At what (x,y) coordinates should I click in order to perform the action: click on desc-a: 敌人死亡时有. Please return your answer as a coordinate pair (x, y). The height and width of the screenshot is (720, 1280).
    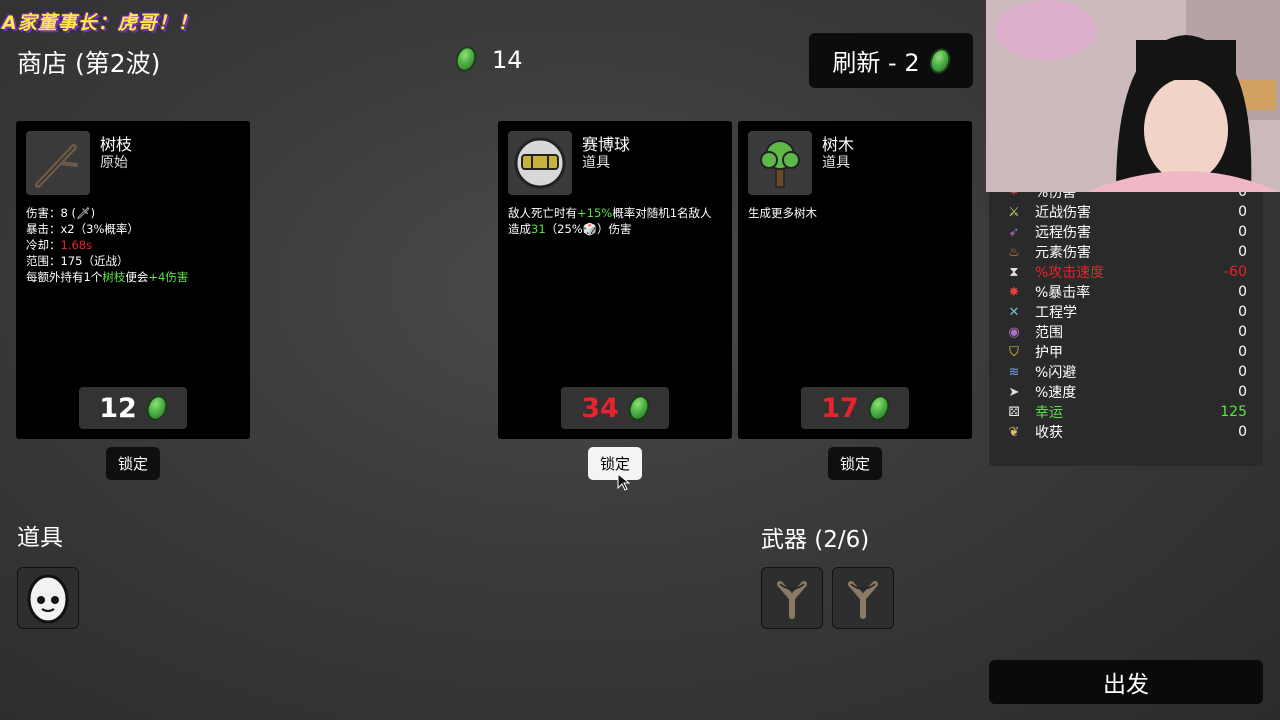
    Looking at the image, I should click on (542, 213).